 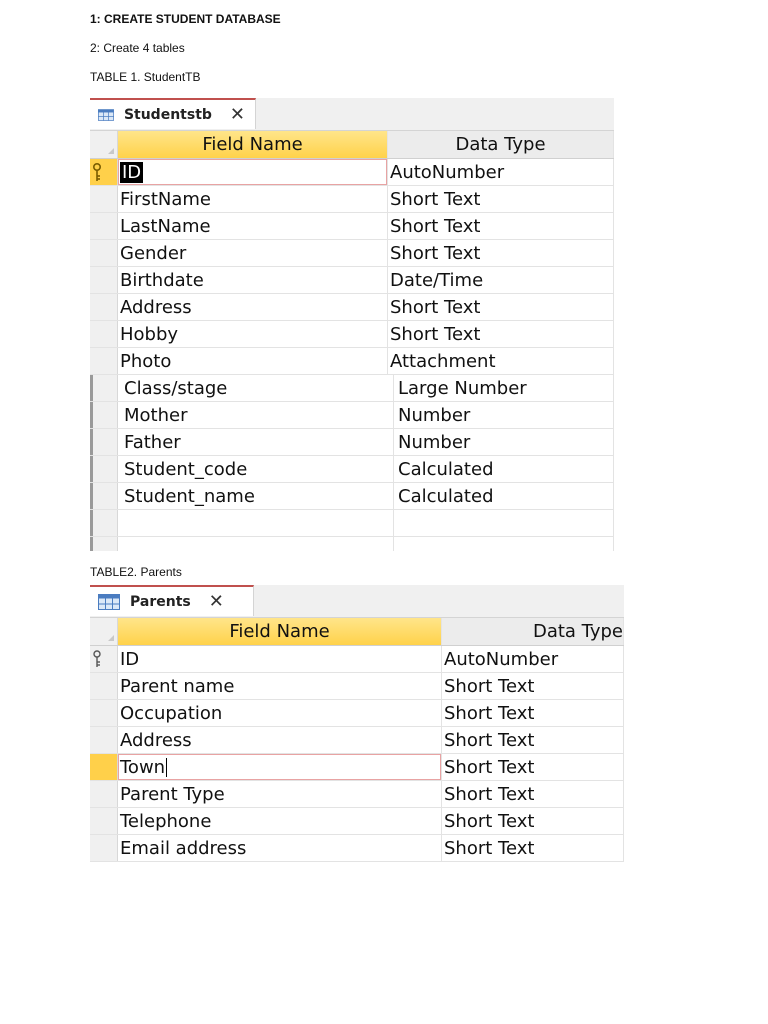 I want to click on table-row: Student_code Calculated, so click(x=352, y=469).